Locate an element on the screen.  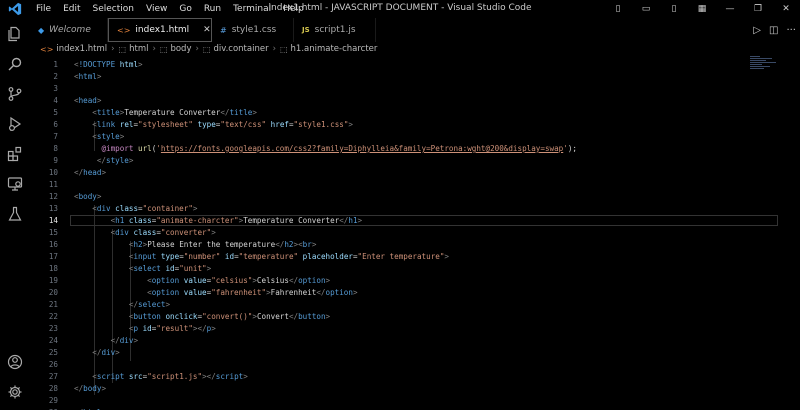
code-line: 9 </style> is located at coordinates (415, 161).